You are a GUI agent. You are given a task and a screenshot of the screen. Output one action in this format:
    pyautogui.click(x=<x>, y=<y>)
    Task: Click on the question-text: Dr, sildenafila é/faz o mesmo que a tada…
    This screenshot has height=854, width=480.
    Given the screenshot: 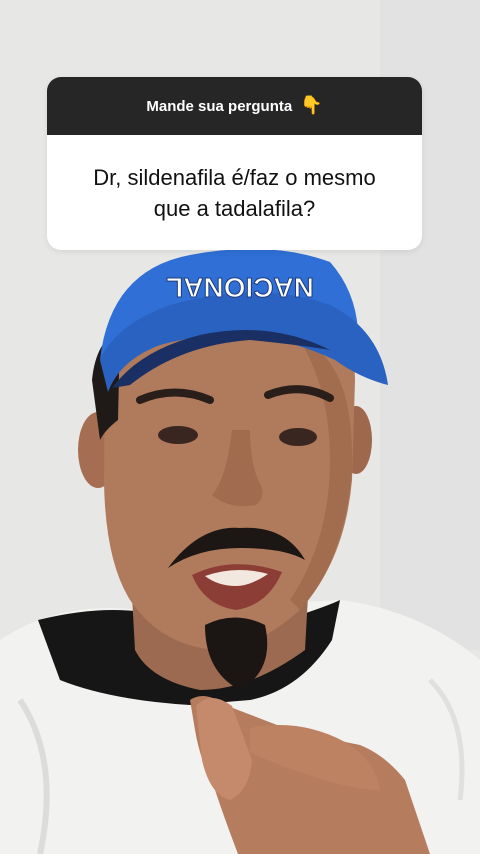 What is the action you would take?
    pyautogui.click(x=234, y=192)
    